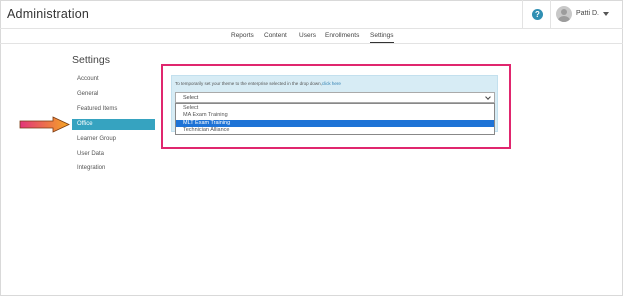 This screenshot has height=296, width=623. What do you see at coordinates (91, 60) in the screenshot?
I see `page-title: Settings` at bounding box center [91, 60].